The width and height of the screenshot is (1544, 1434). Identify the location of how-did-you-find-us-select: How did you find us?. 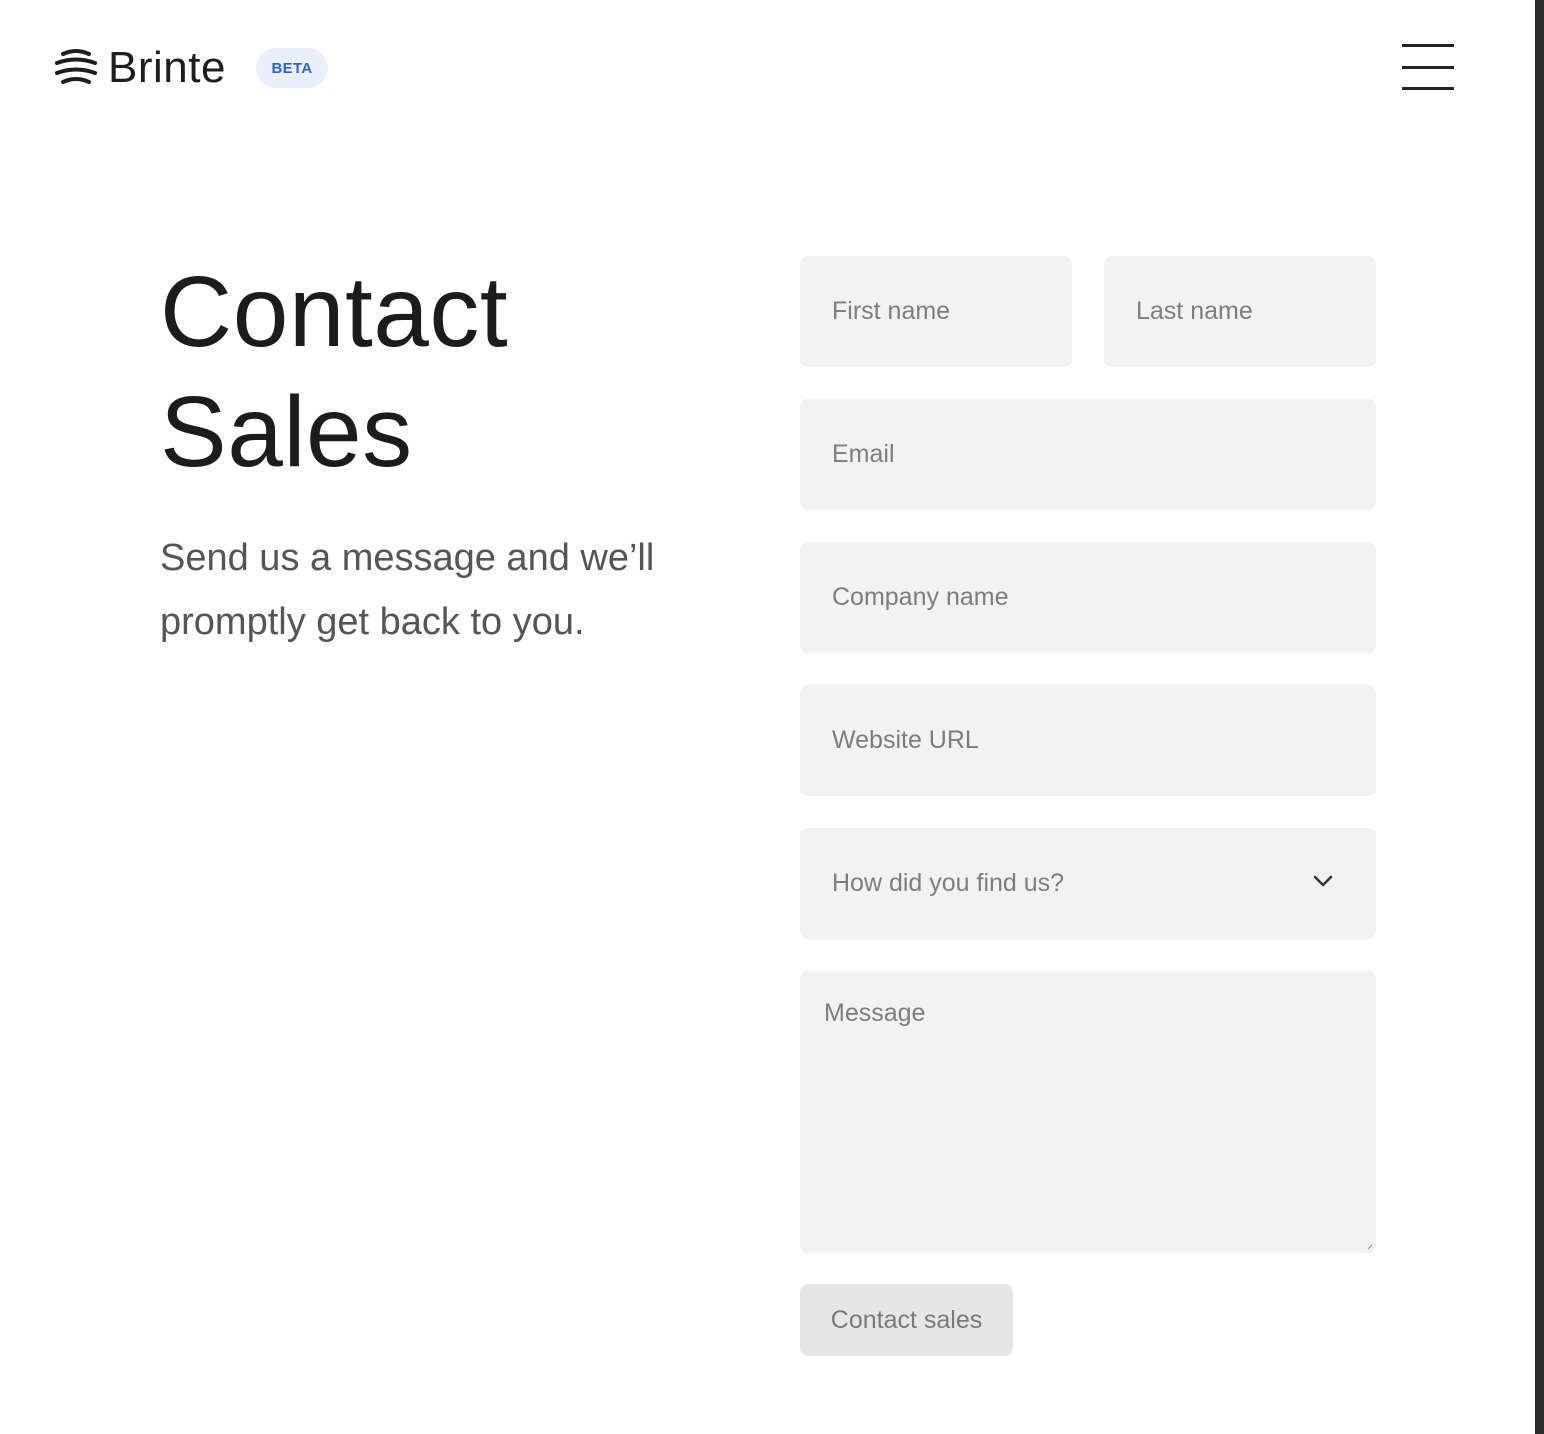
(1088, 883).